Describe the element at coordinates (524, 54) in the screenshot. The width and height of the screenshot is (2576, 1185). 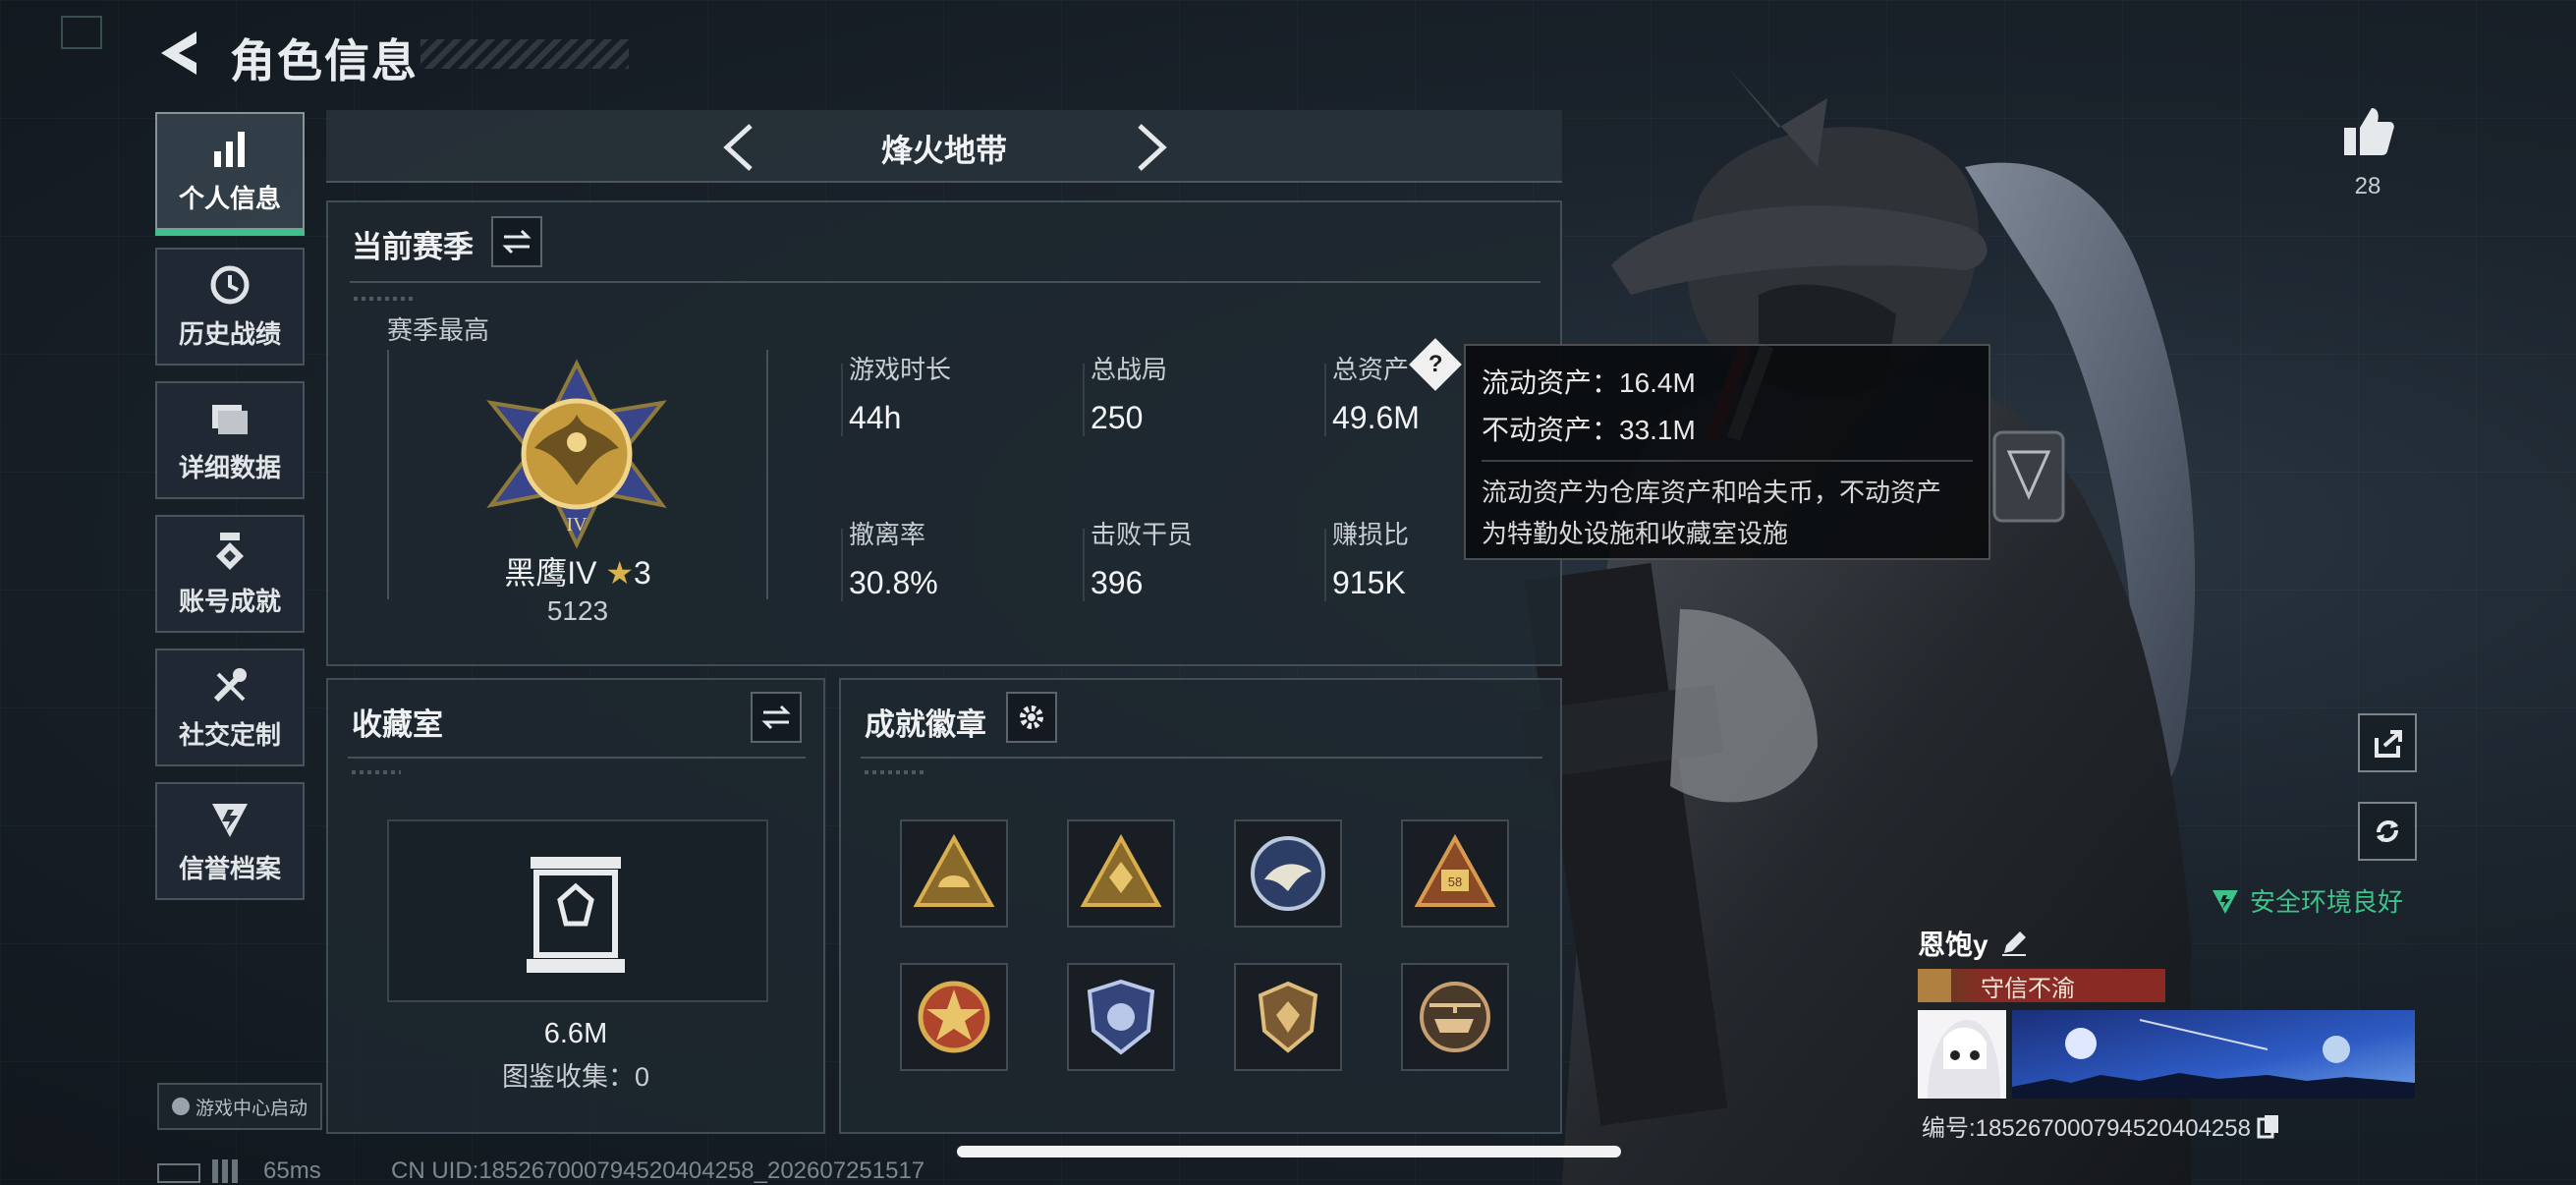
I see `title-decoration` at that location.